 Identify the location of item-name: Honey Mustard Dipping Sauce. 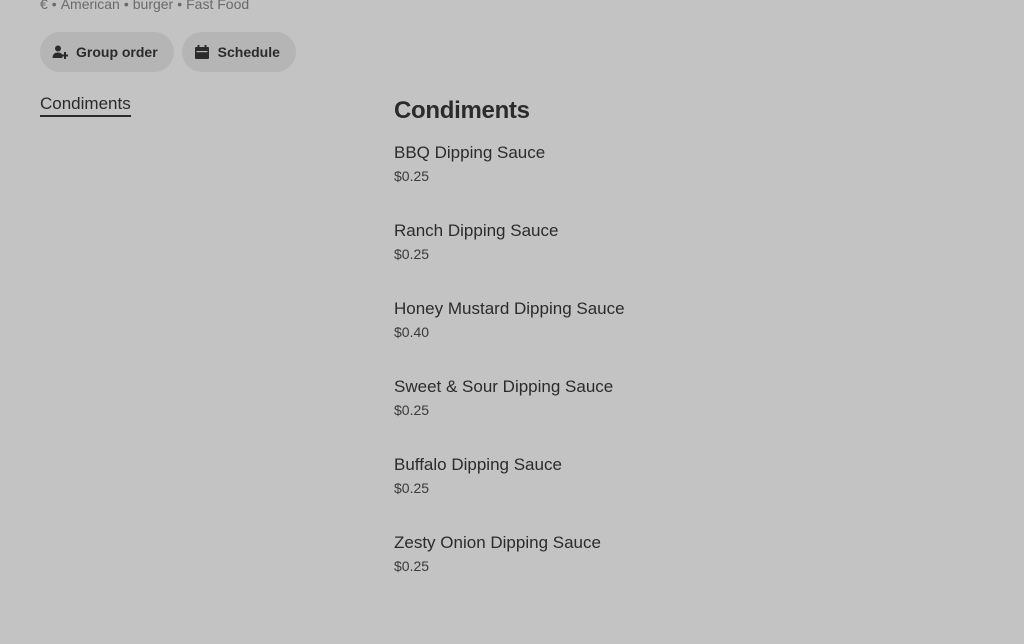
(509, 308).